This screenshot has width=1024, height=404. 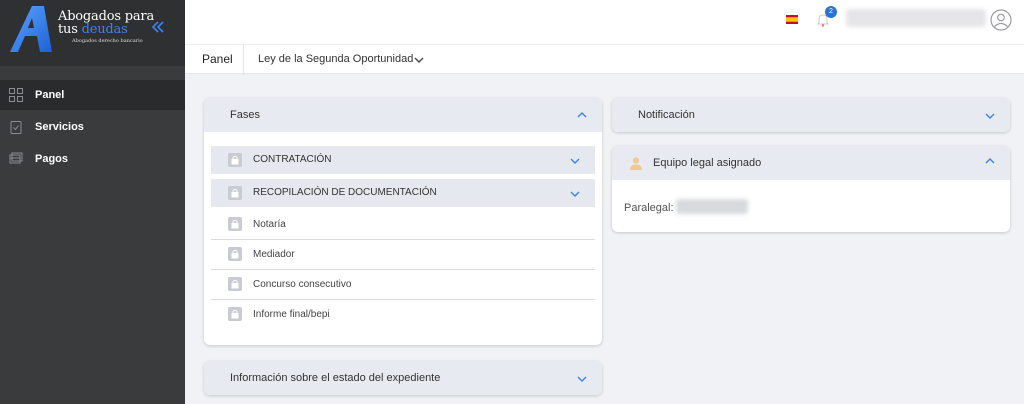 I want to click on sidebar-item-pagos: Pagos, so click(x=92, y=159).